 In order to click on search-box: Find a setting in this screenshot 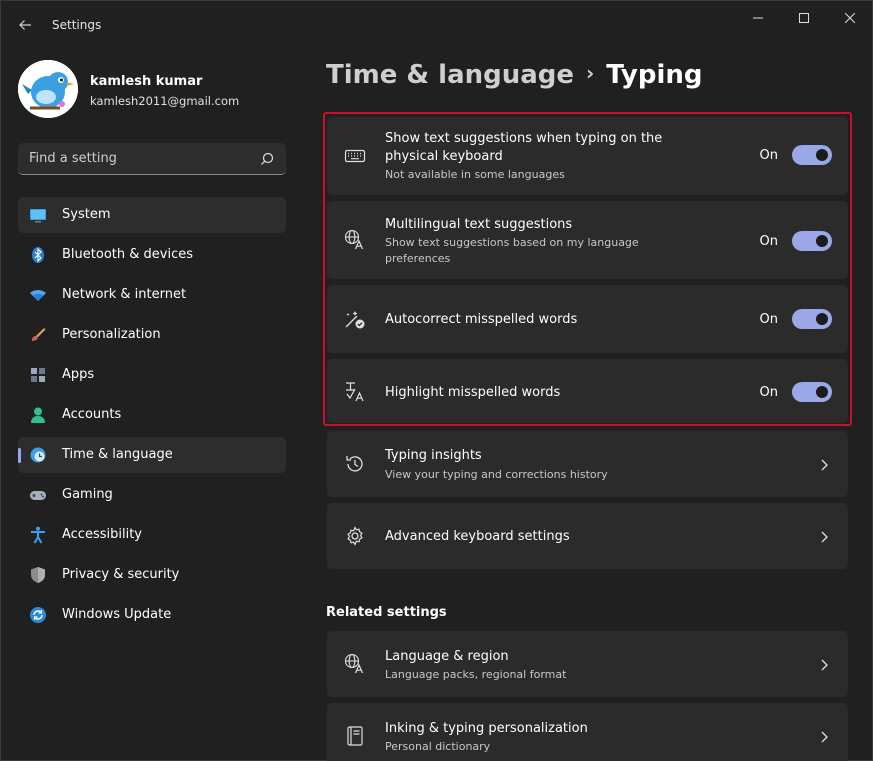, I will do `click(152, 159)`.